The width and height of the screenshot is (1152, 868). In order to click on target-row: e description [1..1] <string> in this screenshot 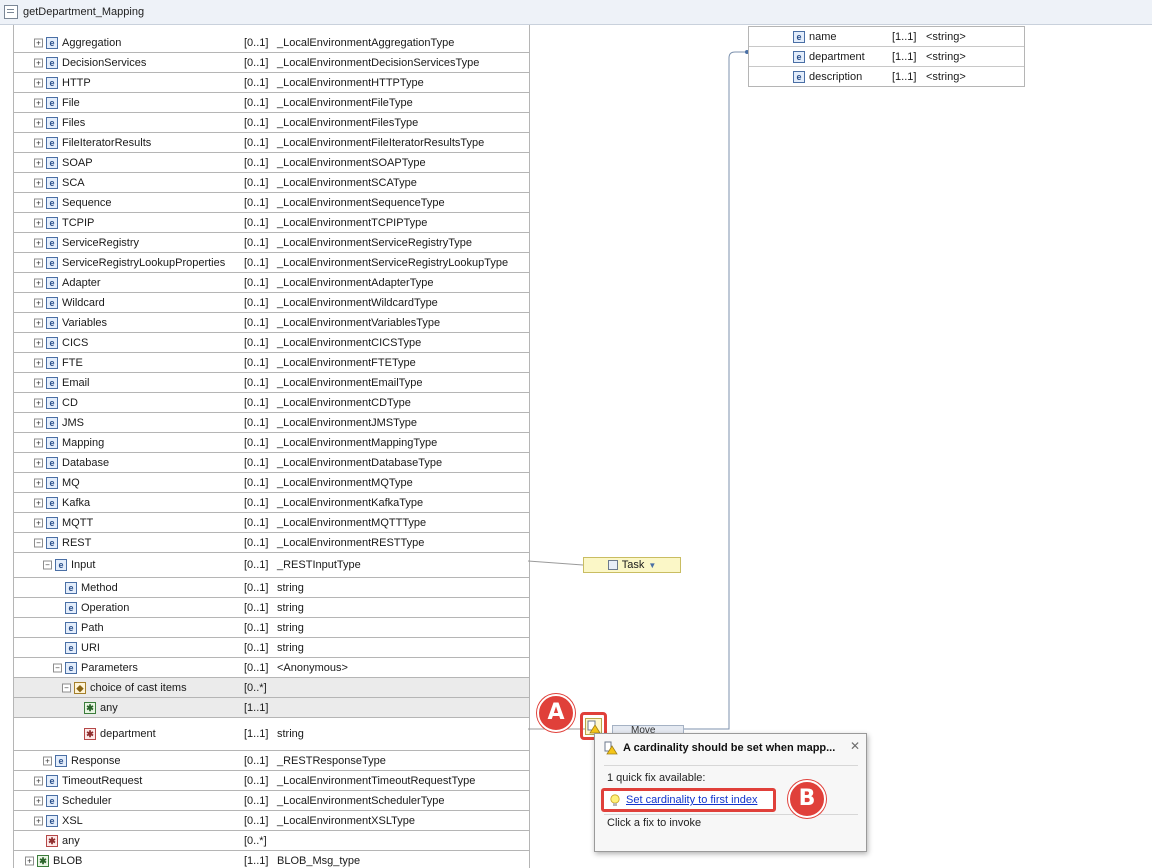, I will do `click(886, 77)`.